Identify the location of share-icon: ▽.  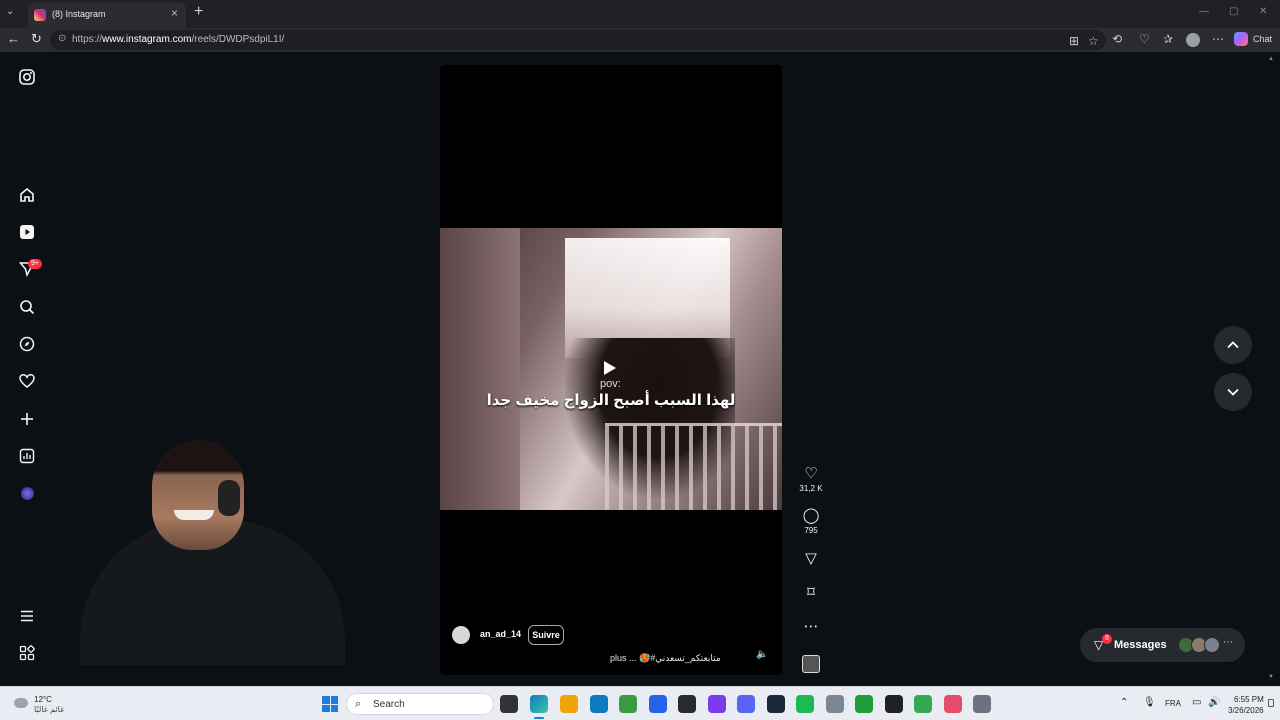
(811, 559).